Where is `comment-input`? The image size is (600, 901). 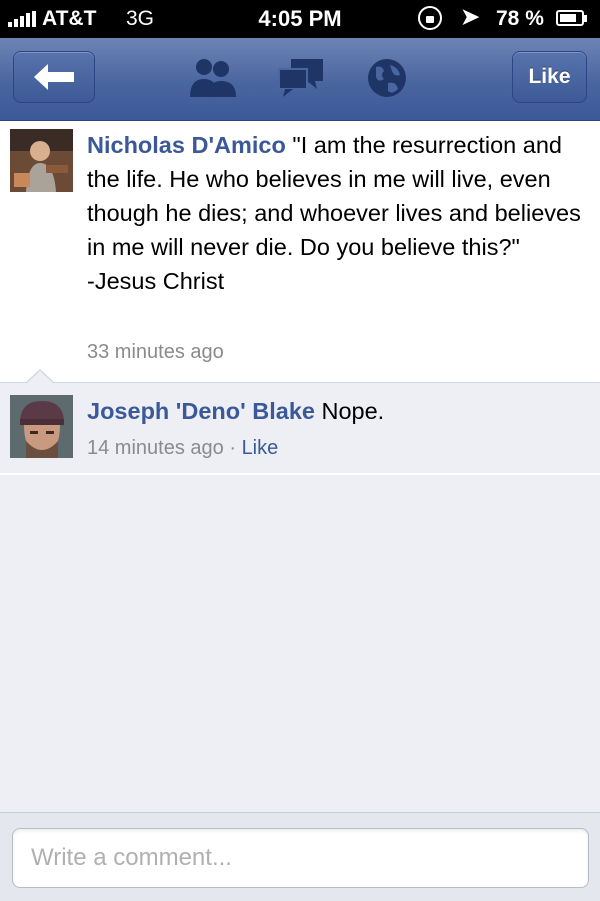 comment-input is located at coordinates (300, 858).